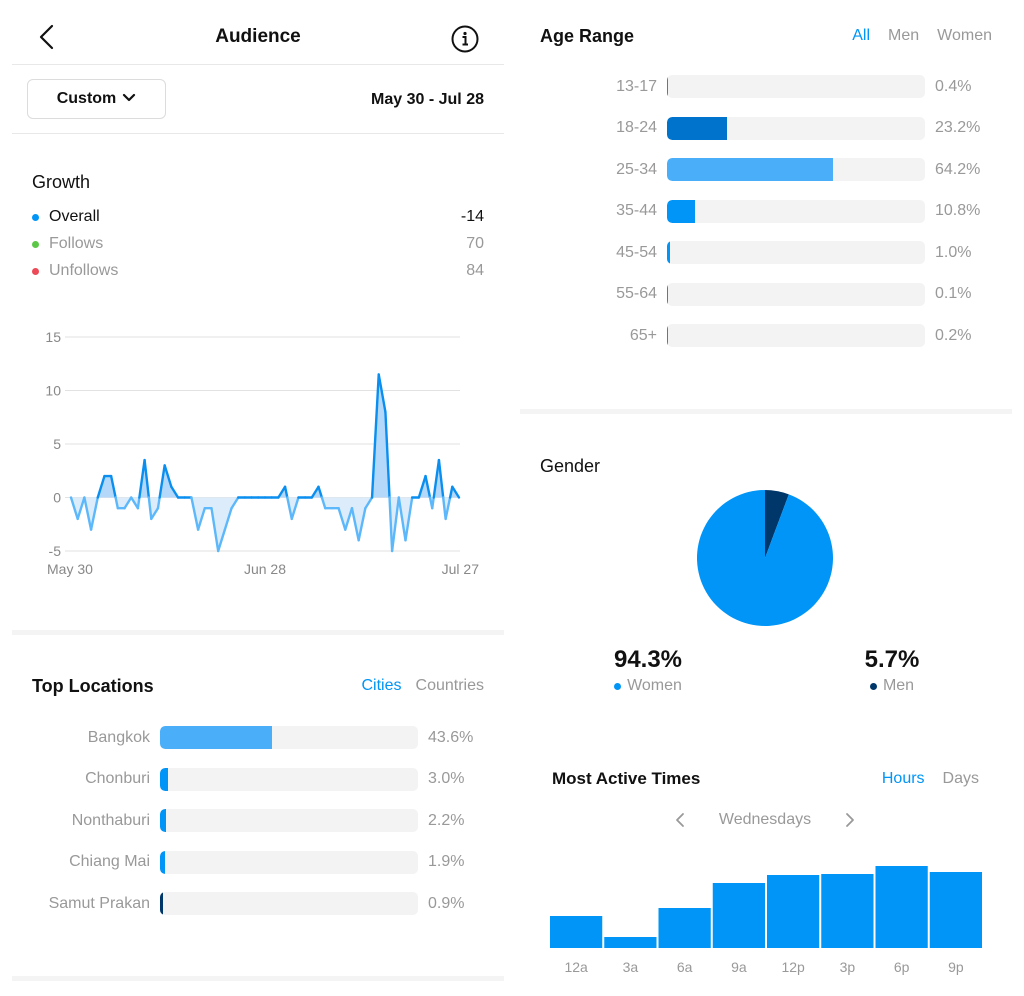 The width and height of the screenshot is (1024, 996). What do you see at coordinates (861, 36) in the screenshot?
I see `tab-all: All` at bounding box center [861, 36].